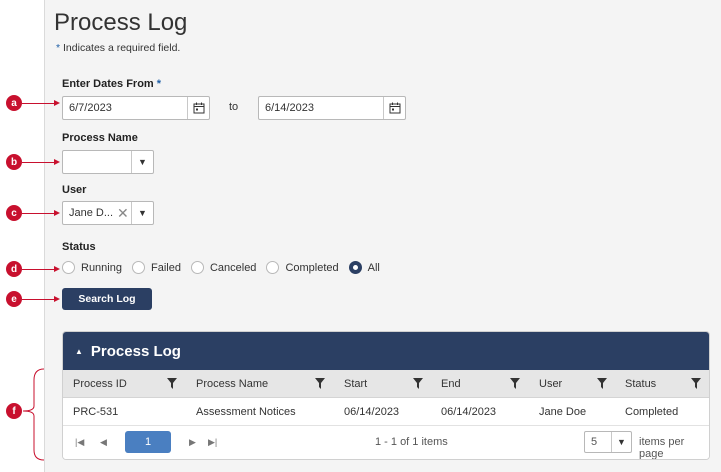 The height and width of the screenshot is (472, 721). What do you see at coordinates (372, 412) in the screenshot?
I see `cell-start: 06/14/2023` at bounding box center [372, 412].